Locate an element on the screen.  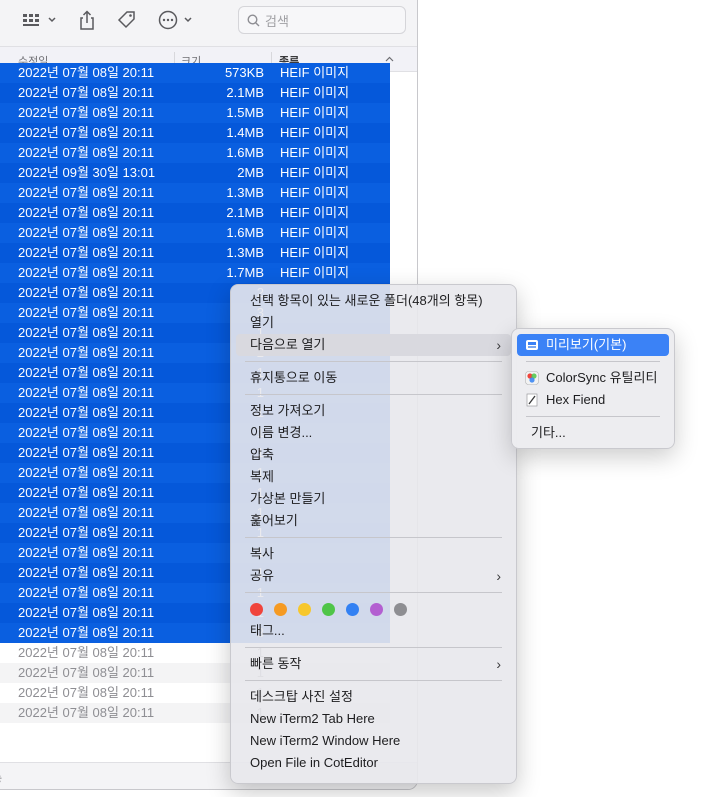
menu-quick-look: 훑어보기 is located at coordinates (373, 521).